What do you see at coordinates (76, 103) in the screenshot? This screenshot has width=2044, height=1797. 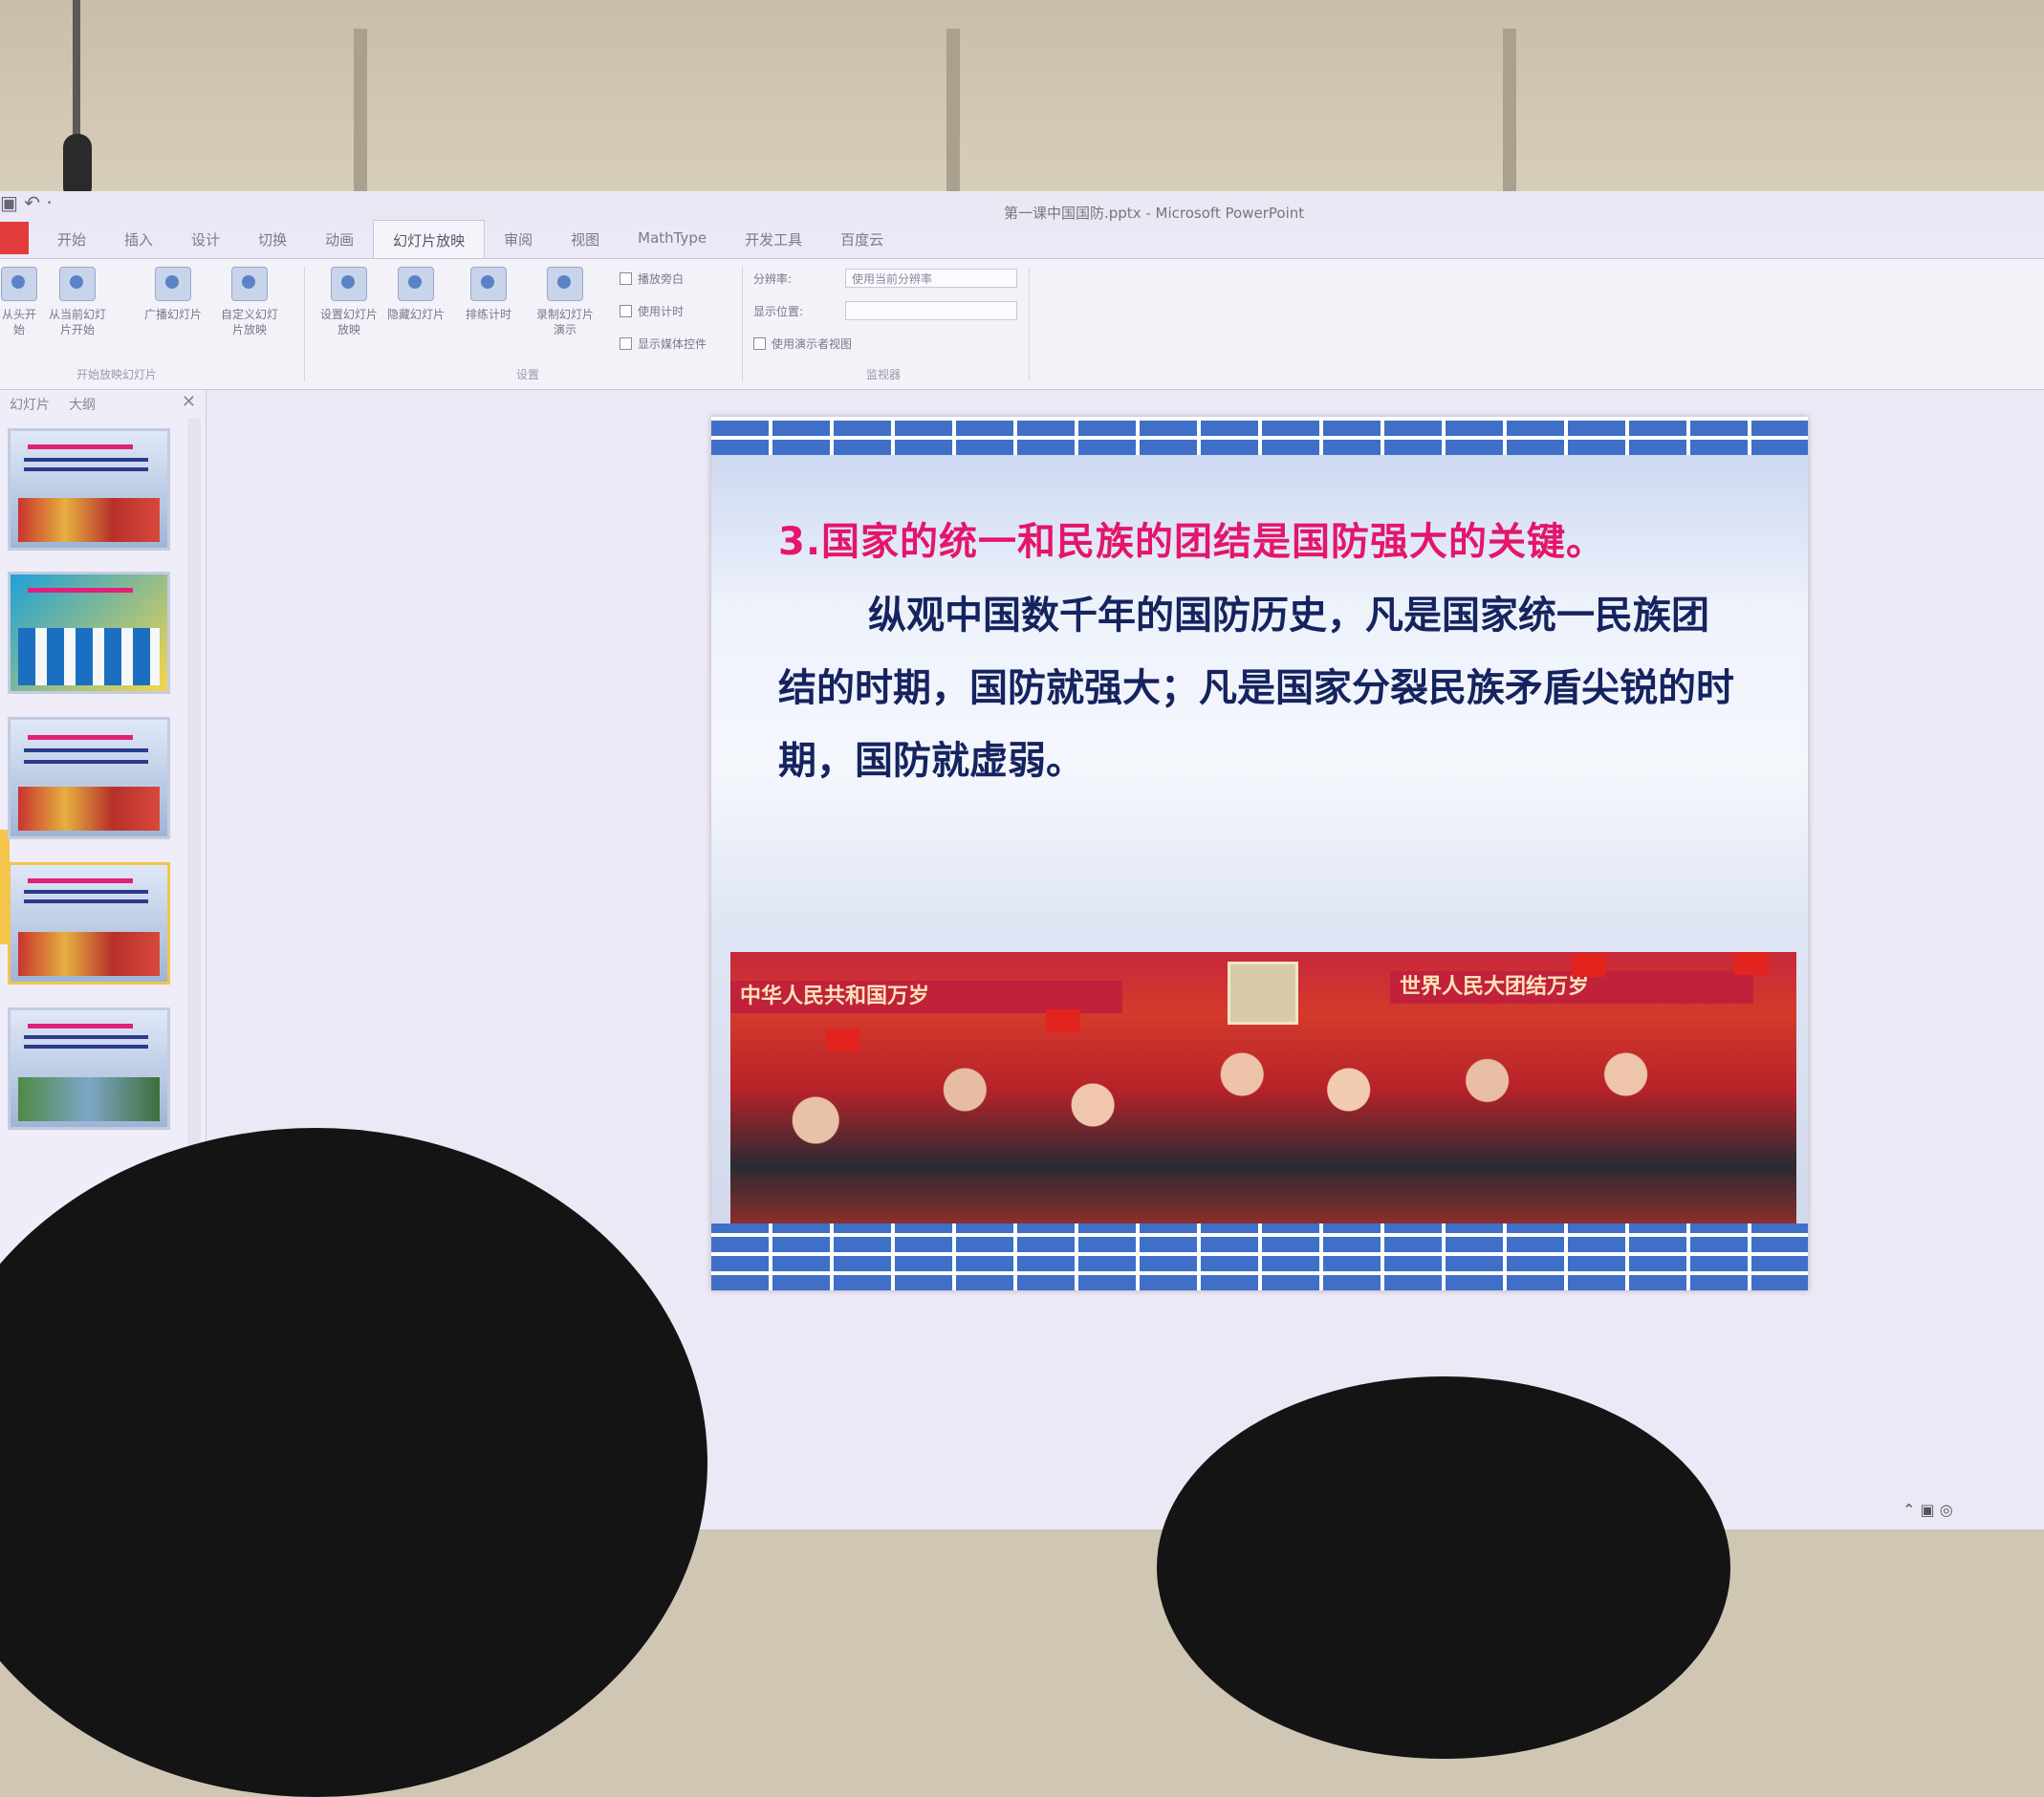 I see `microphone` at bounding box center [76, 103].